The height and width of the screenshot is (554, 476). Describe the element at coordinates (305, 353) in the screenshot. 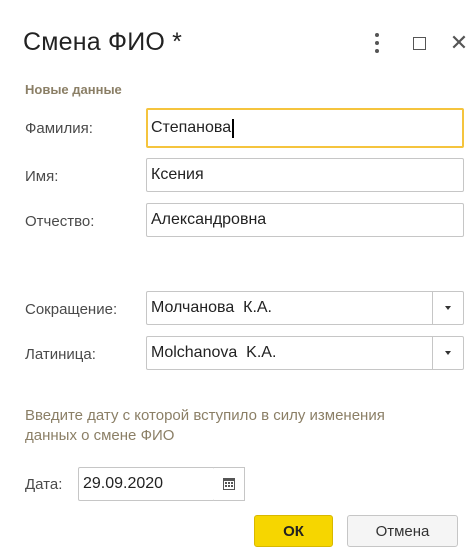

I see `latin-select: Molchanova K.A.` at that location.